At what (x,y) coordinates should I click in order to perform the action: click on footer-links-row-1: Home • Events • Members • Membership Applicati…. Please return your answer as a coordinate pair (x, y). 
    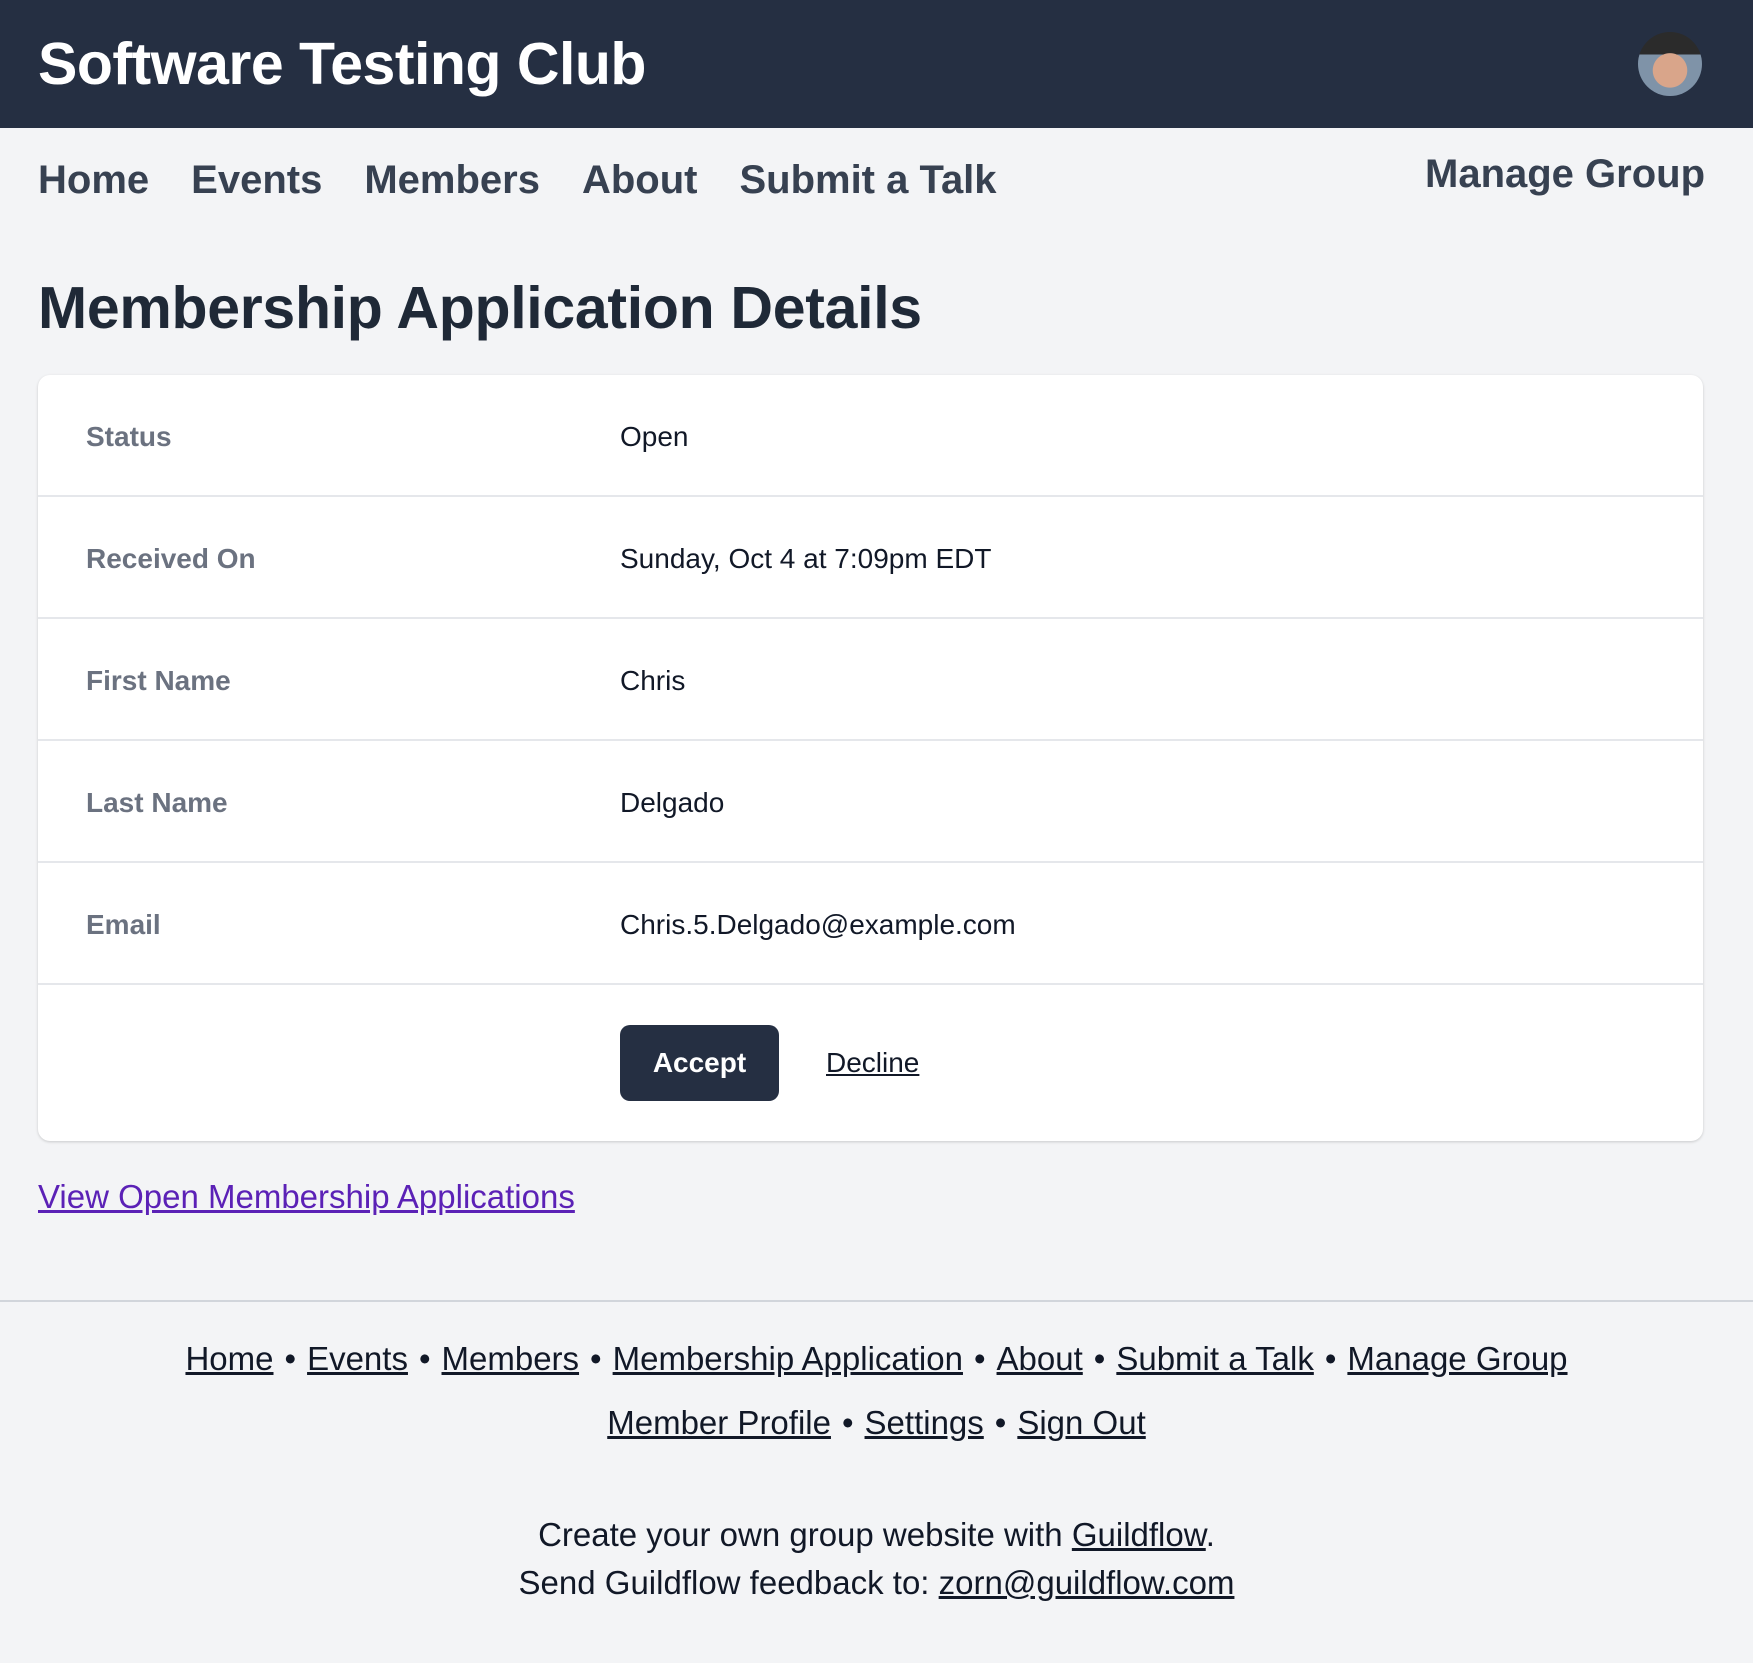
    Looking at the image, I should click on (876, 1359).